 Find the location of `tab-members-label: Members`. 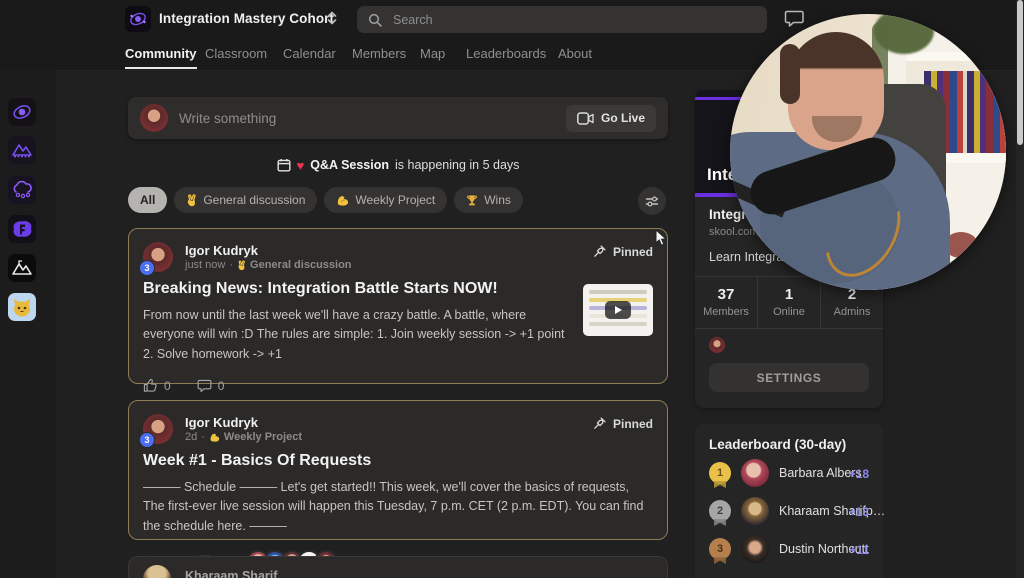

tab-members-label: Members is located at coordinates (379, 53).